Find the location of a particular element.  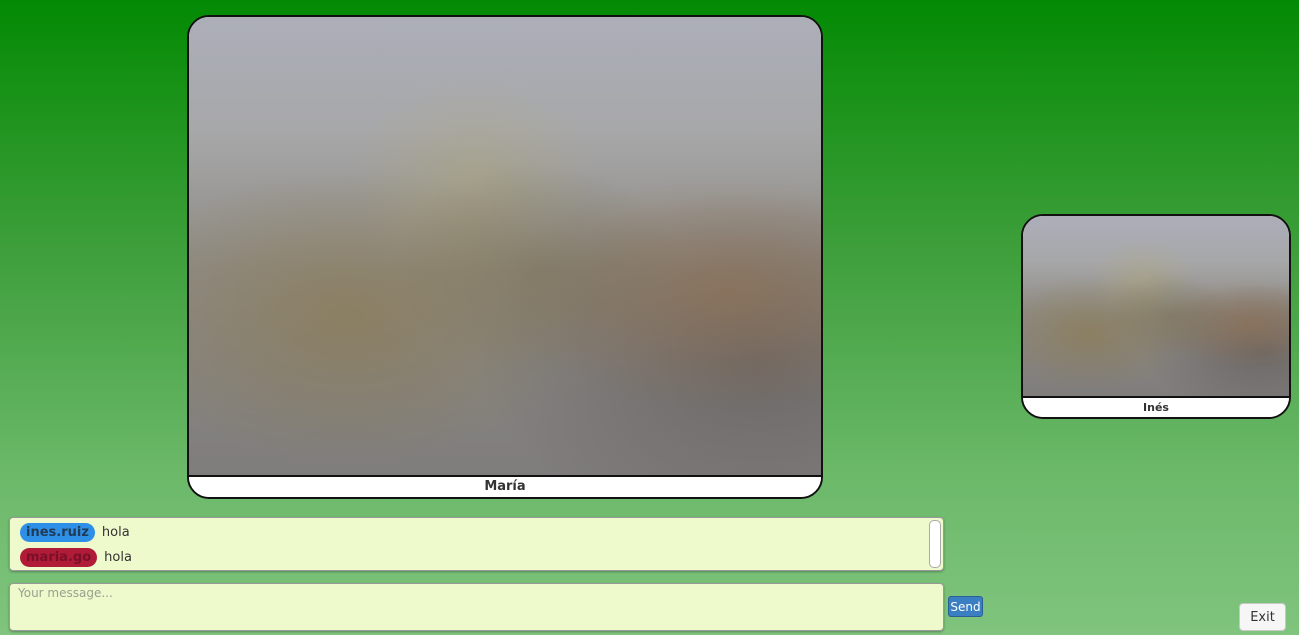

exit-button: Exit is located at coordinates (1262, 617).